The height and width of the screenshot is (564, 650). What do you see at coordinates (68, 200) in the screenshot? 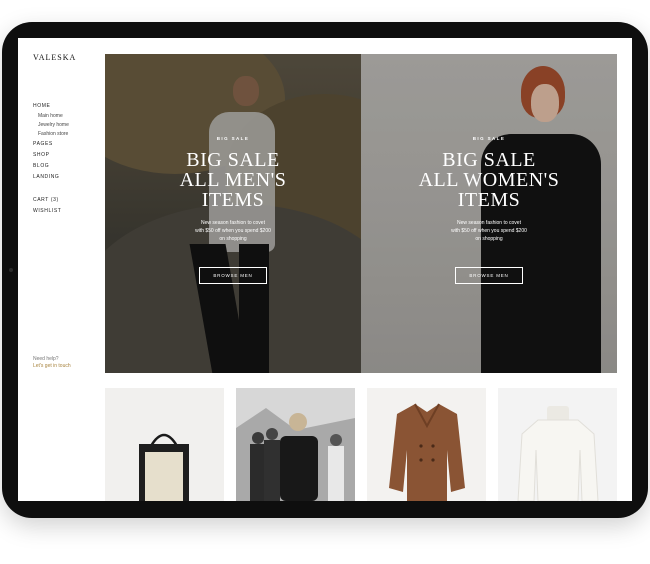
I see `nav-cart: CART (3)` at bounding box center [68, 200].